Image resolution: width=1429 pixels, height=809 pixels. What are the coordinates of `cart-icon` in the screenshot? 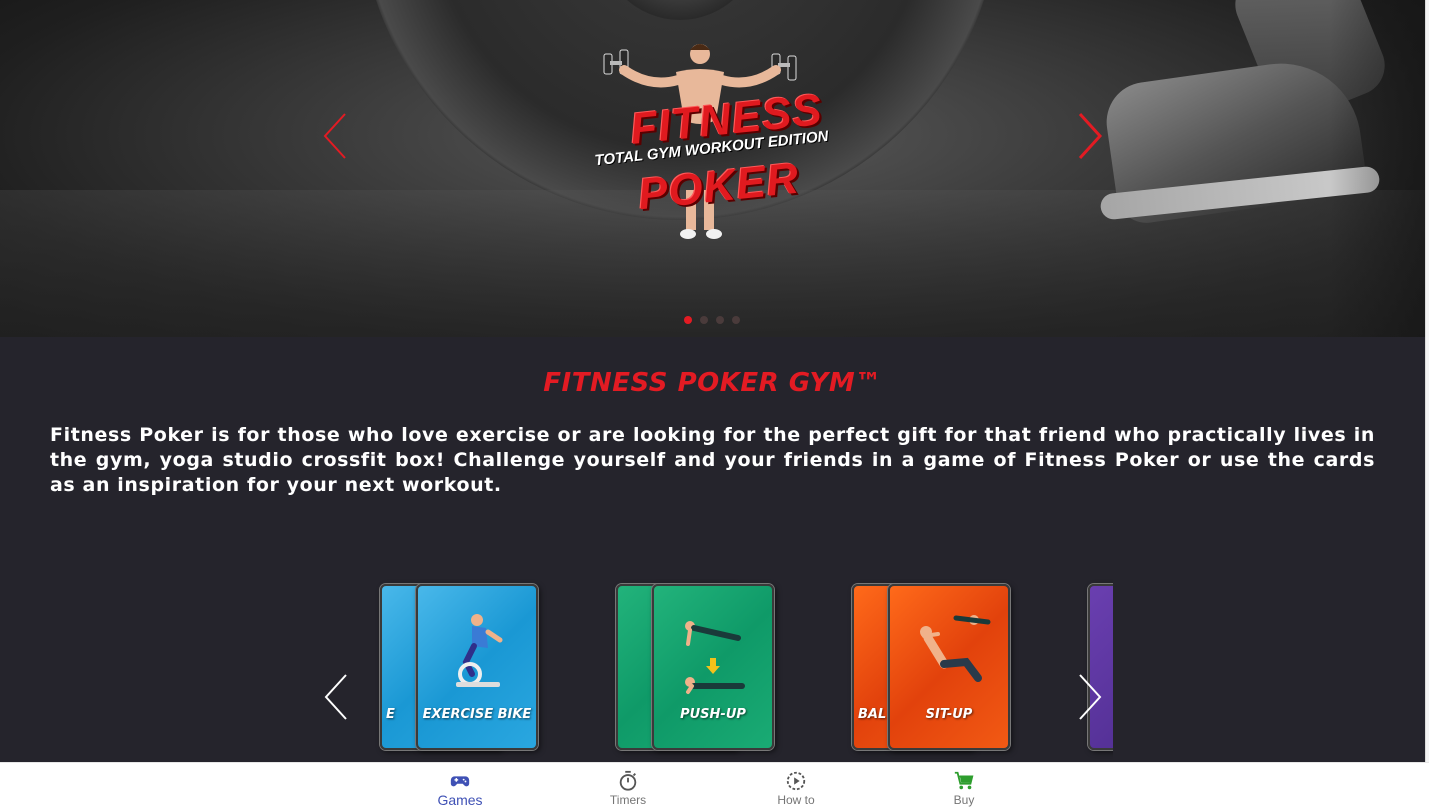 It's located at (964, 780).